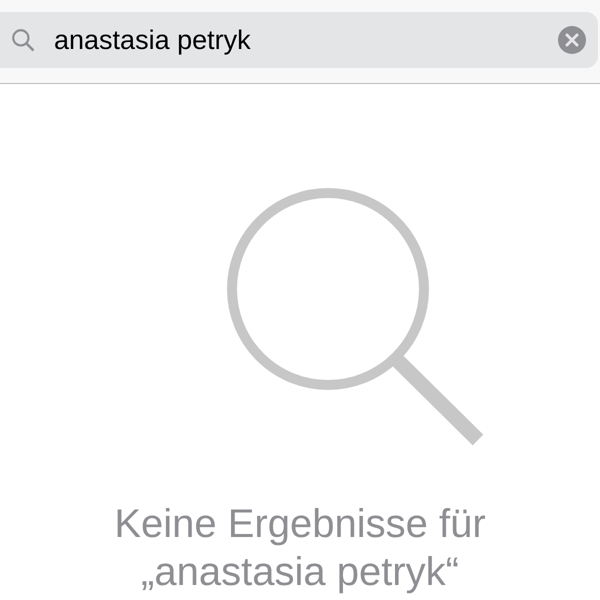  I want to click on no-results-message: Keine Ergebnisse für „anastasia petryk“, so click(300, 548).